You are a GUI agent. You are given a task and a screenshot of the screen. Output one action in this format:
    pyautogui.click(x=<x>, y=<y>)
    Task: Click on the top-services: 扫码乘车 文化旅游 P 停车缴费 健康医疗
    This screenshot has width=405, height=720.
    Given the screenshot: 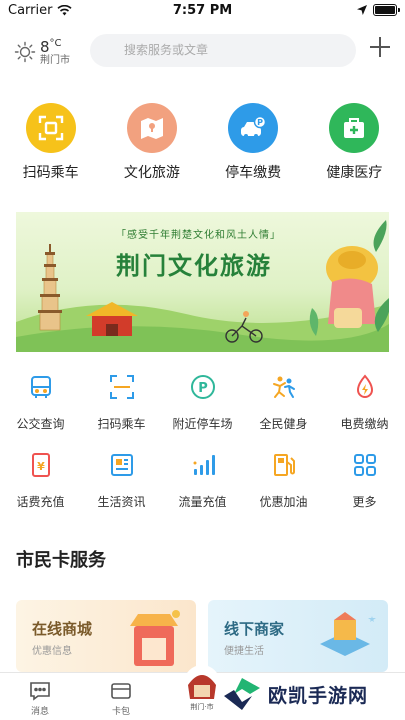 What is the action you would take?
    pyautogui.click(x=202, y=142)
    